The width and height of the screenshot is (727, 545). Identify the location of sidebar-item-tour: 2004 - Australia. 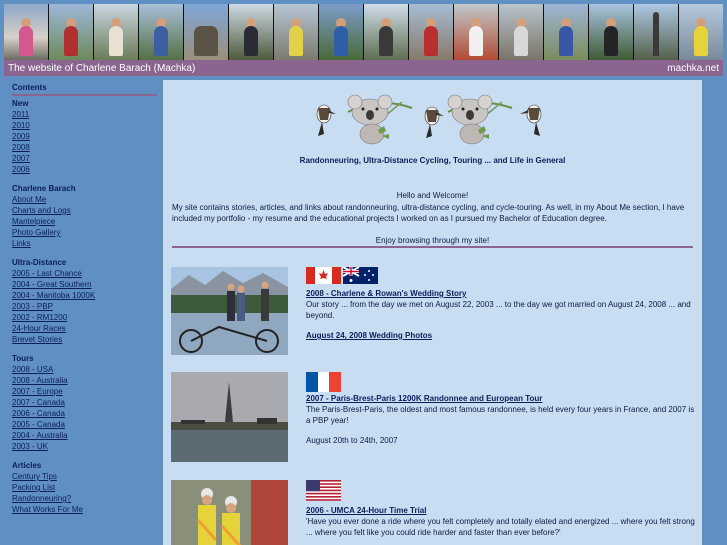
(84, 435).